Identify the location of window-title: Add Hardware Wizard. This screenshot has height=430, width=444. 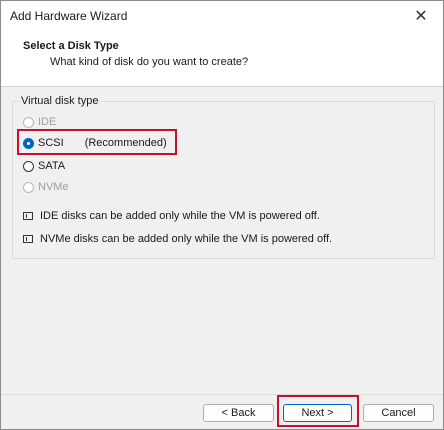
(69, 16).